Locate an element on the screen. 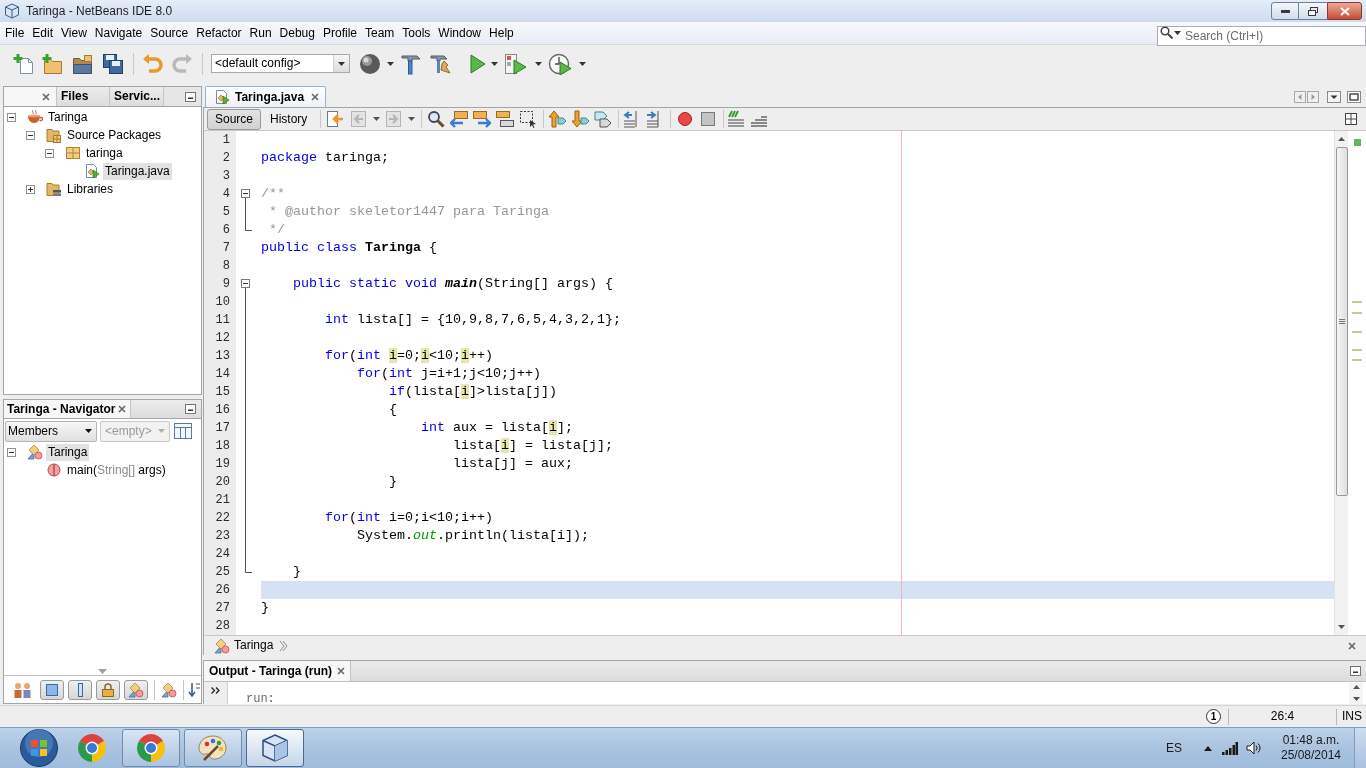  page-arrow-icon is located at coordinates (335, 119).